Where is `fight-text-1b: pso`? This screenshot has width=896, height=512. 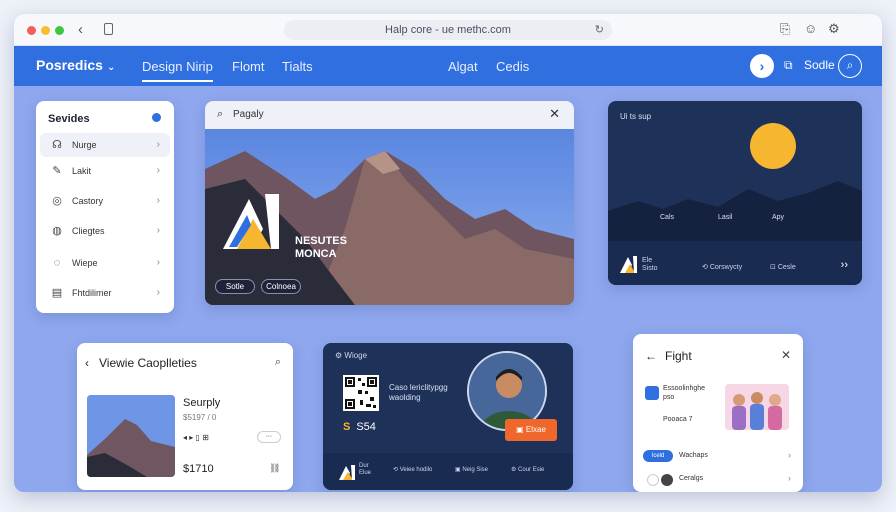
fight-text-1b: pso is located at coordinates (669, 397).